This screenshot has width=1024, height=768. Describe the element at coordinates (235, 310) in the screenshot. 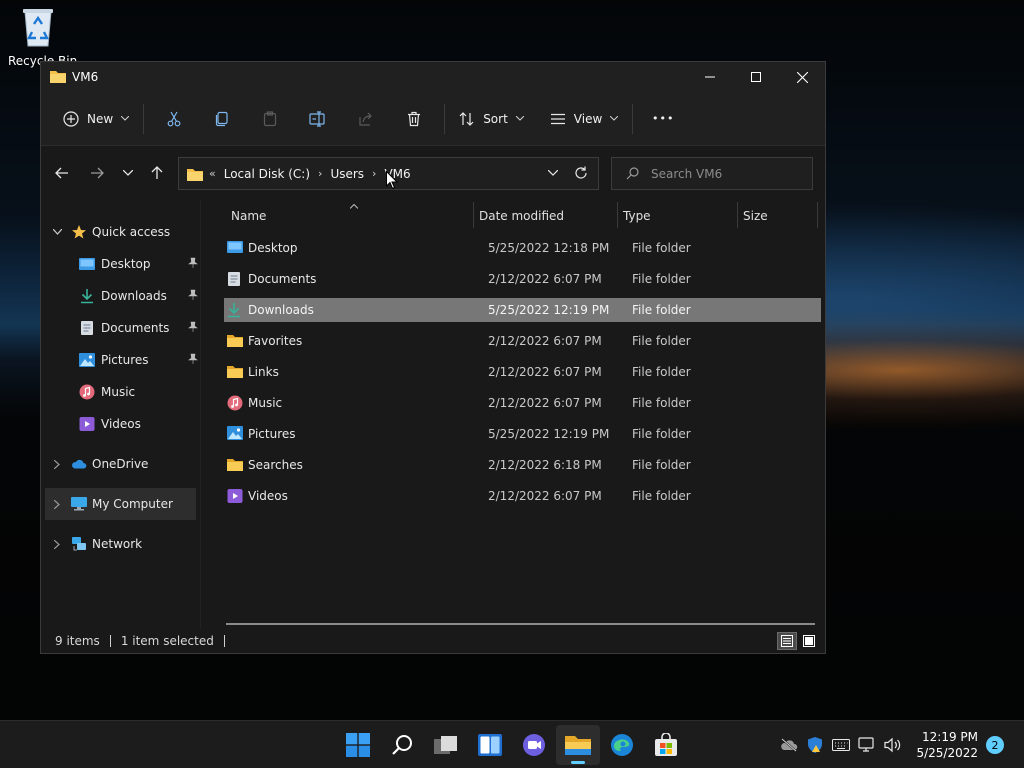

I see `downloads-folder-icon` at that location.